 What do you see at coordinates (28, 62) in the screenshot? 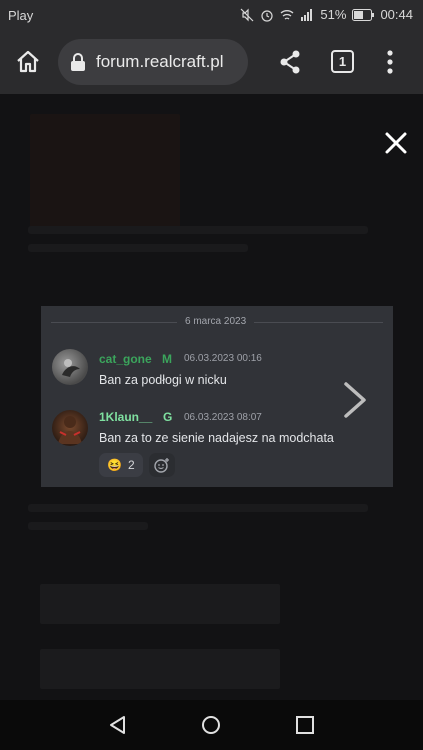
I see `home-icon` at bounding box center [28, 62].